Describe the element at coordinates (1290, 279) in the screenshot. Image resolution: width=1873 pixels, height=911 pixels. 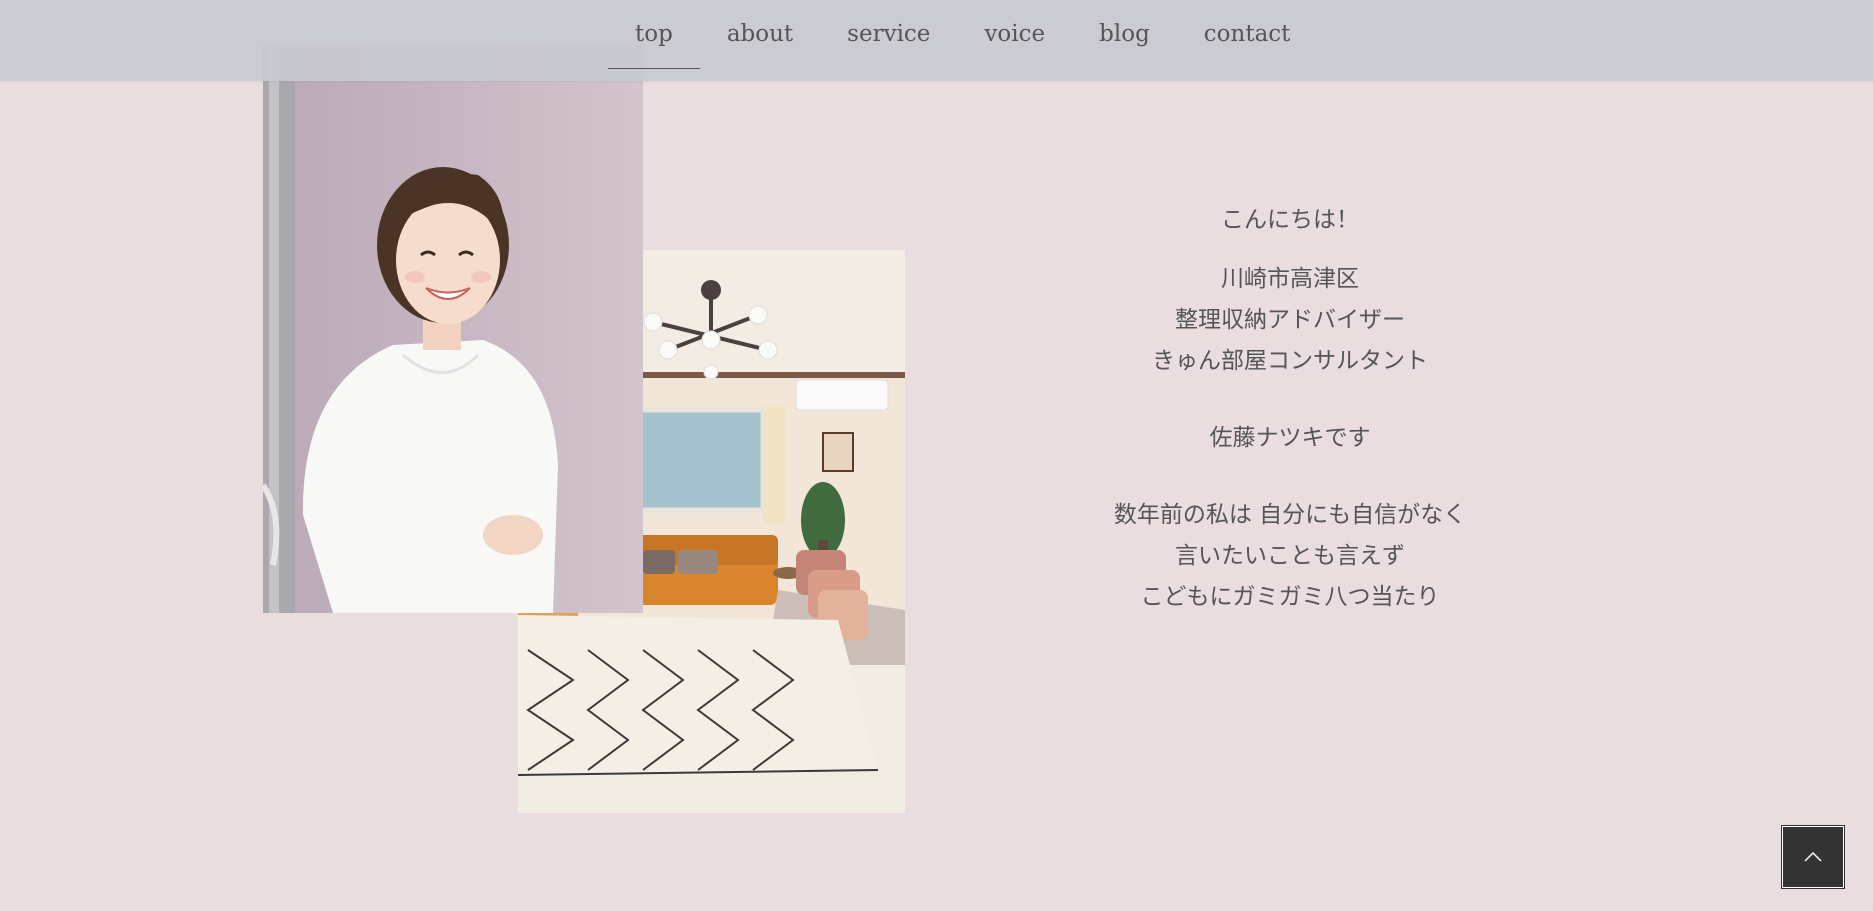
I see `location-text: 川崎市高津区` at that location.